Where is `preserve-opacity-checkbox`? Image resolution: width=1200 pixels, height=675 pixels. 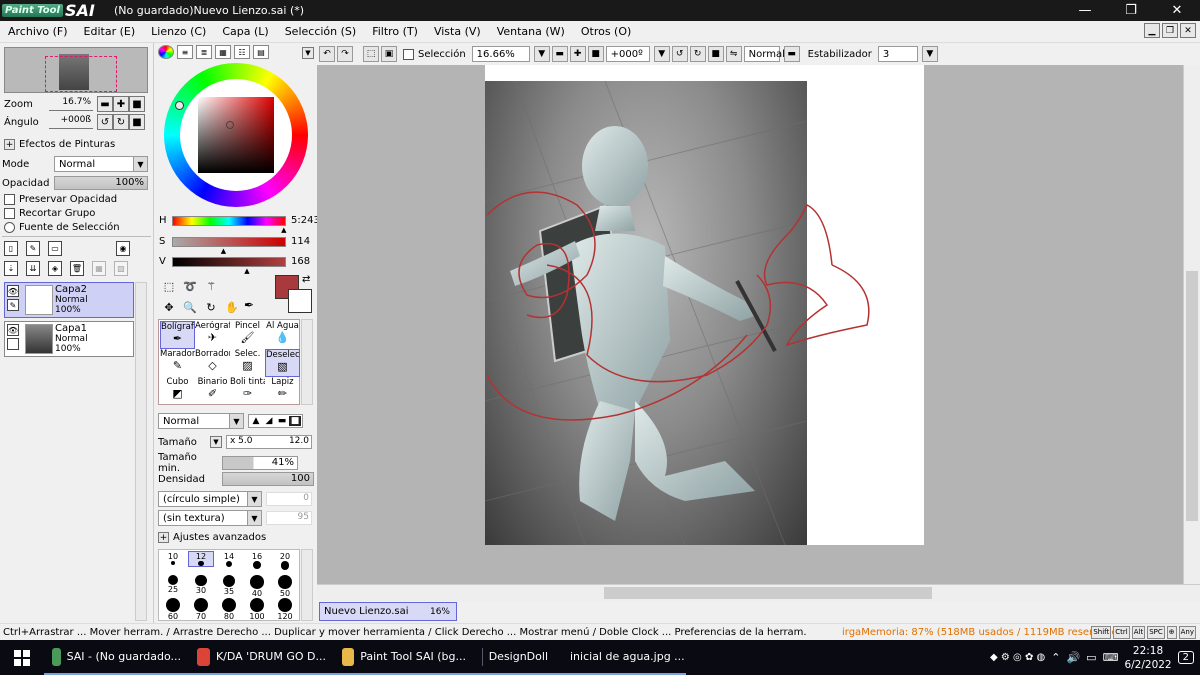
preserve-opacity-checkbox is located at coordinates (9, 199).